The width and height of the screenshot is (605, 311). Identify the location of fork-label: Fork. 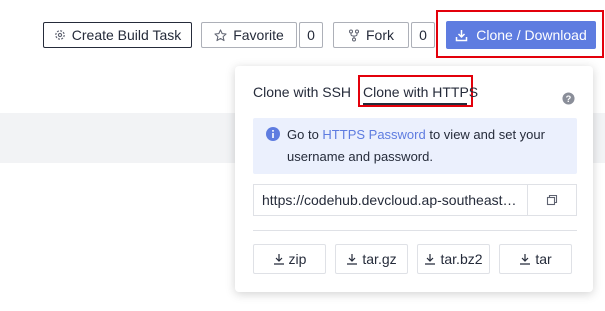
(380, 35).